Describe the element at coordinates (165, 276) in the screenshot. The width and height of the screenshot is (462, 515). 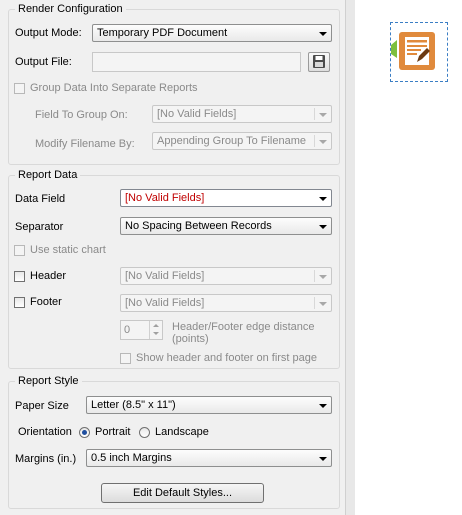
I see `header-field-value: [No Valid Fields]` at that location.